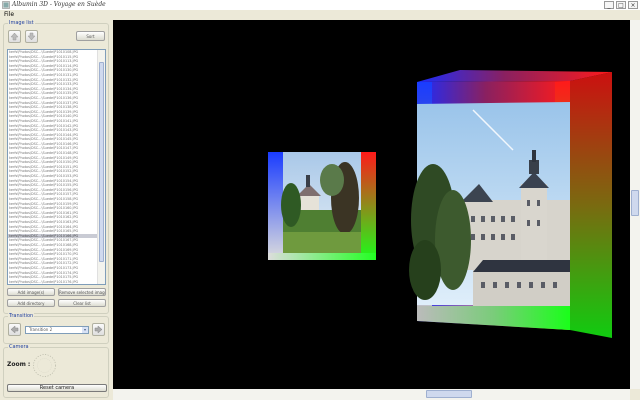 The height and width of the screenshot is (400, 640). What do you see at coordinates (320, 14) in the screenshot?
I see `menu-bar: File` at bounding box center [320, 14].